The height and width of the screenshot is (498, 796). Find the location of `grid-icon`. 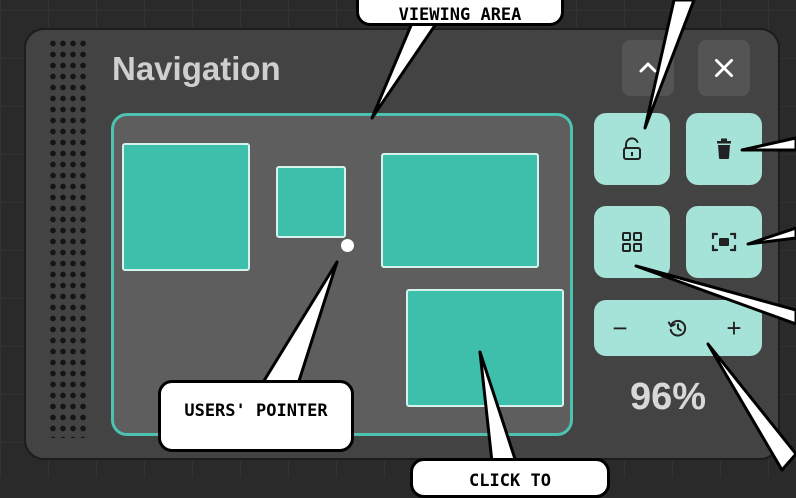

grid-icon is located at coordinates (632, 242).